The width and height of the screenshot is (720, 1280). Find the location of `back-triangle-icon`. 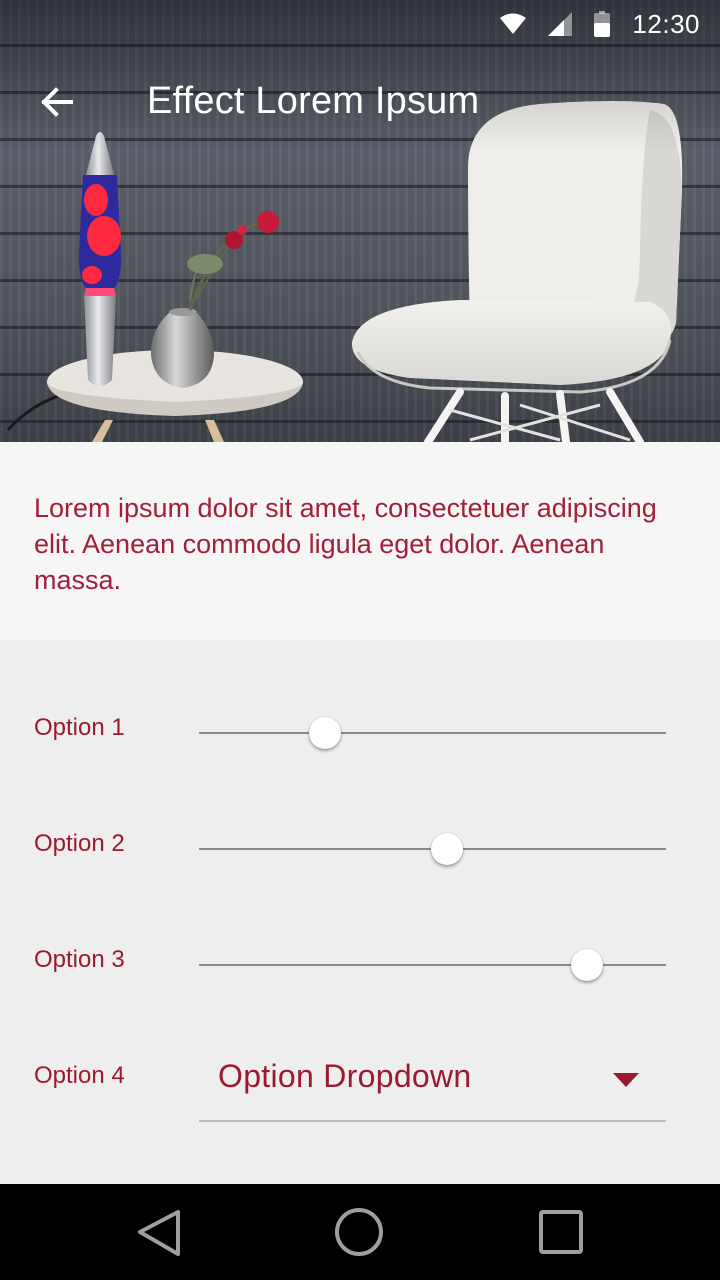

back-triangle-icon is located at coordinates (160, 1238).